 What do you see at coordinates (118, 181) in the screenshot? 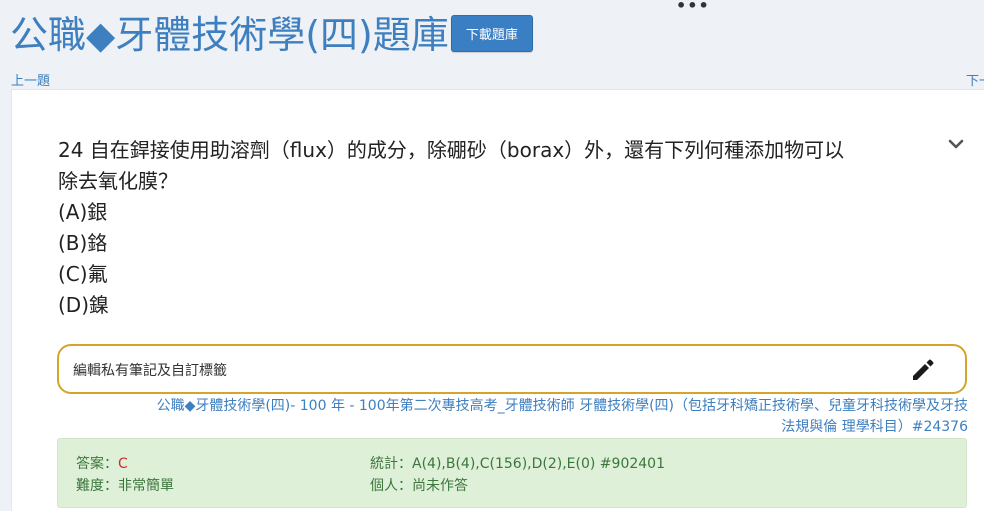
I see `question-stem-line-2: 除去氧化膜？` at bounding box center [118, 181].